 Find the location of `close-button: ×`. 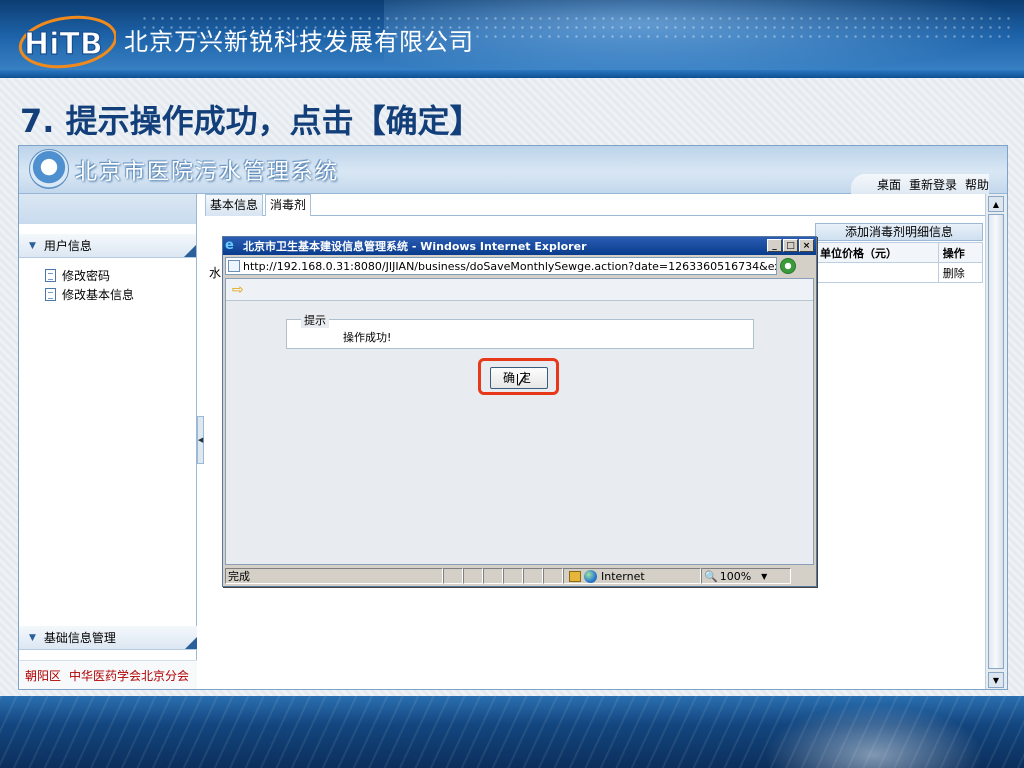

close-button: × is located at coordinates (806, 245).